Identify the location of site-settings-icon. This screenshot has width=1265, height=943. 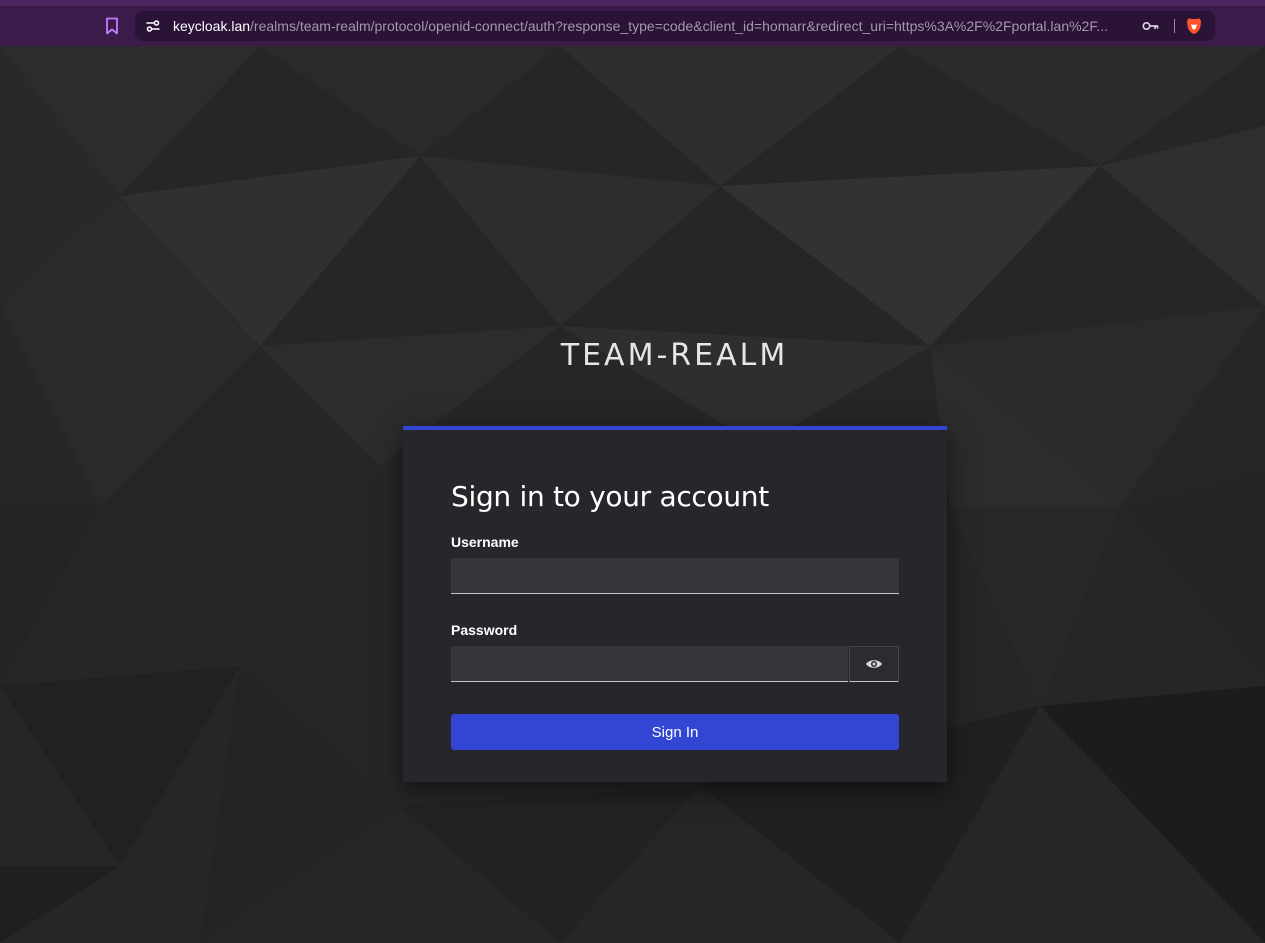
(153, 26).